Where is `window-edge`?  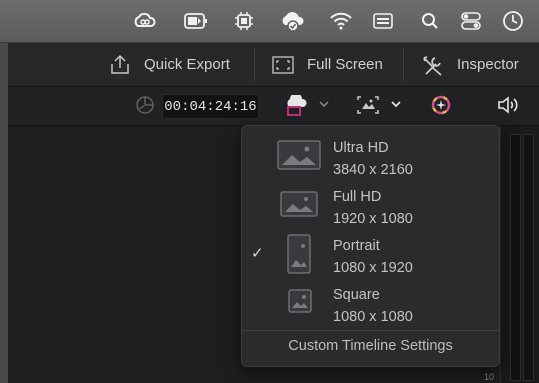 window-edge is located at coordinates (4, 191).